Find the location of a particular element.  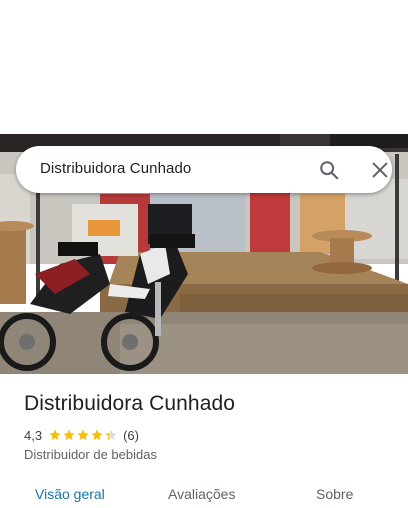

close-icon is located at coordinates (380, 170).